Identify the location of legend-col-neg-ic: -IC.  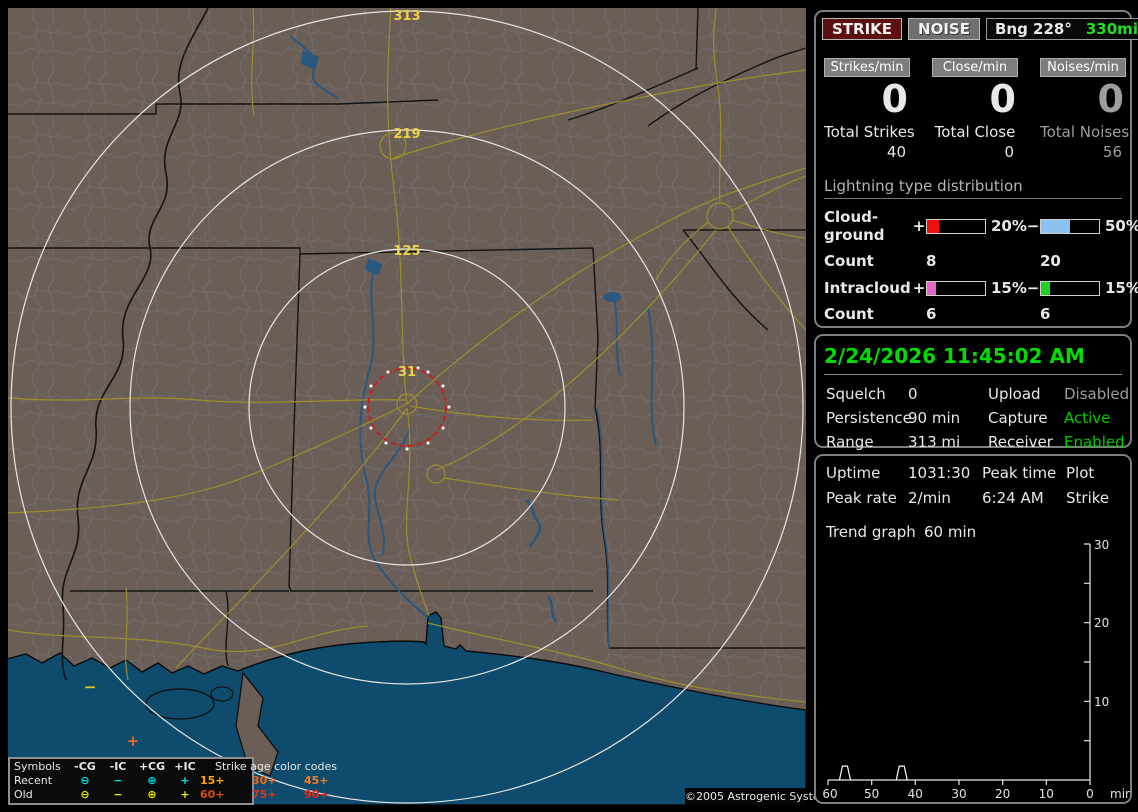
(118, 766).